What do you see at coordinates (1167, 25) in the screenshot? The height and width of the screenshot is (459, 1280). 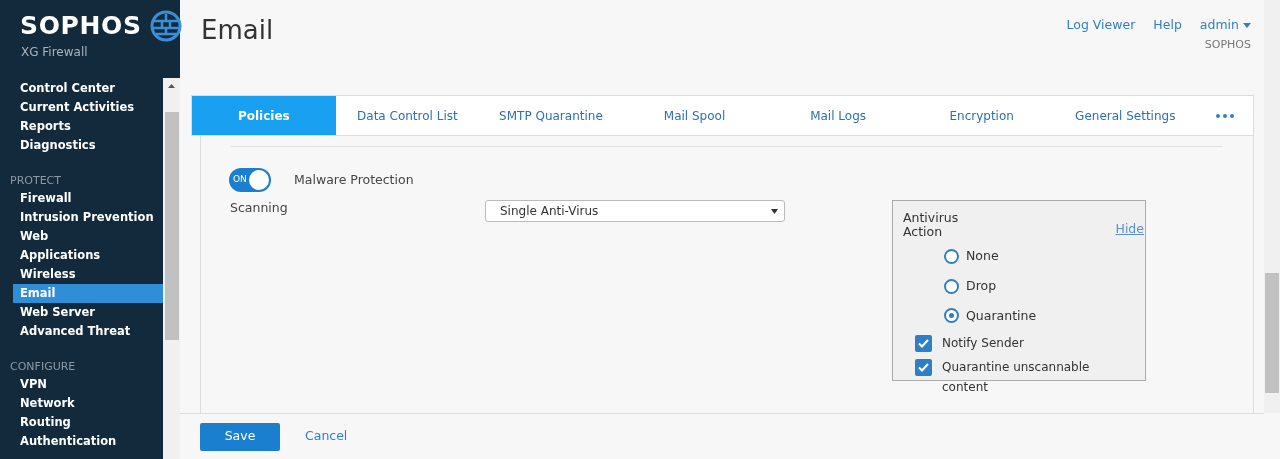 I see `header-link: Help` at bounding box center [1167, 25].